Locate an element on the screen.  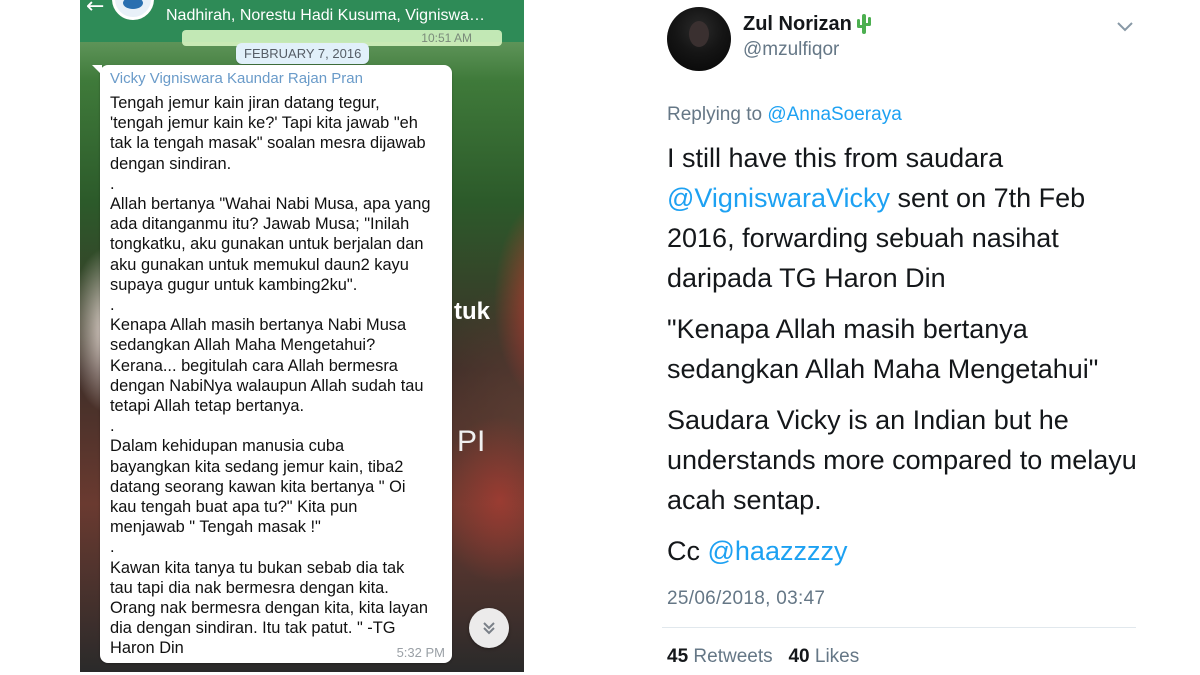
divider is located at coordinates (899, 627).